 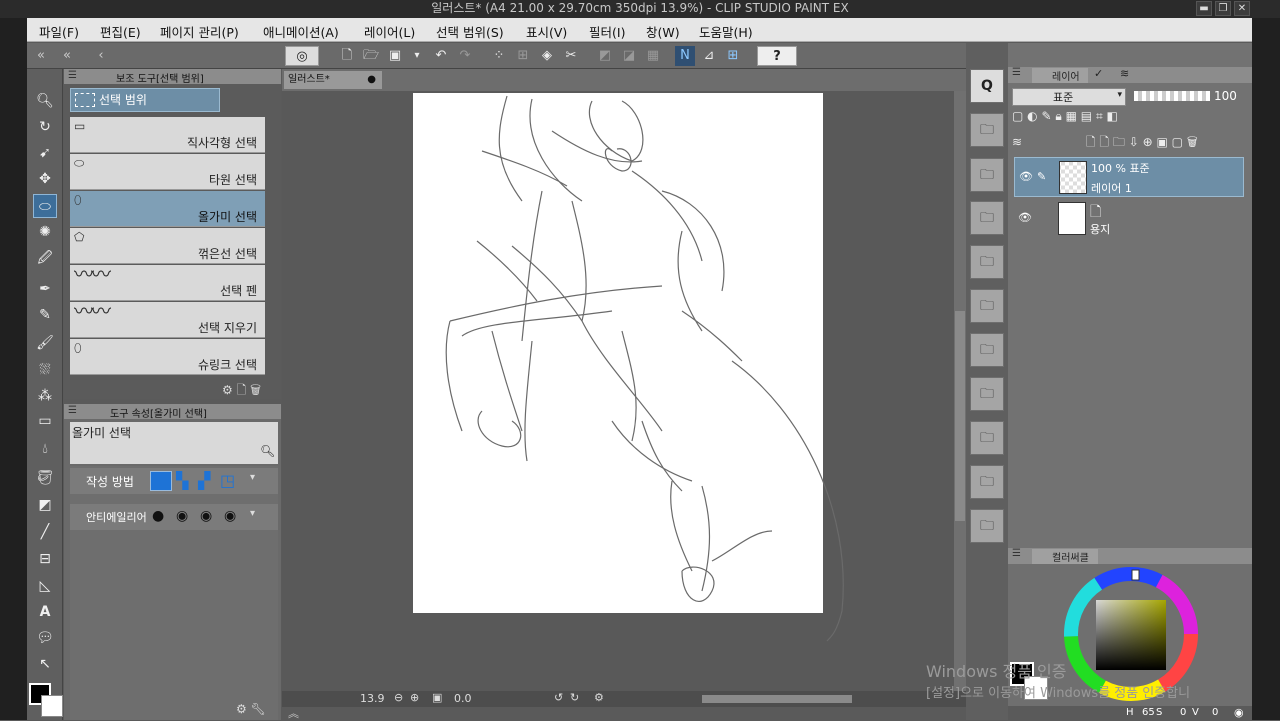 I want to click on balloon-tool-icon: 💬︎, so click(x=45, y=638).